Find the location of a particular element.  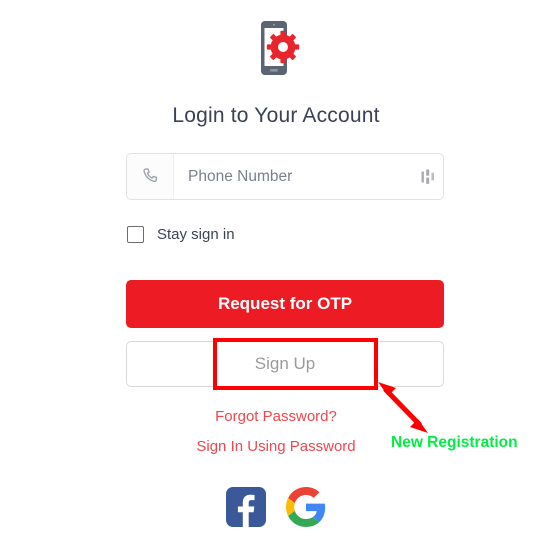

search-input phone-number-input is located at coordinates (293, 176).